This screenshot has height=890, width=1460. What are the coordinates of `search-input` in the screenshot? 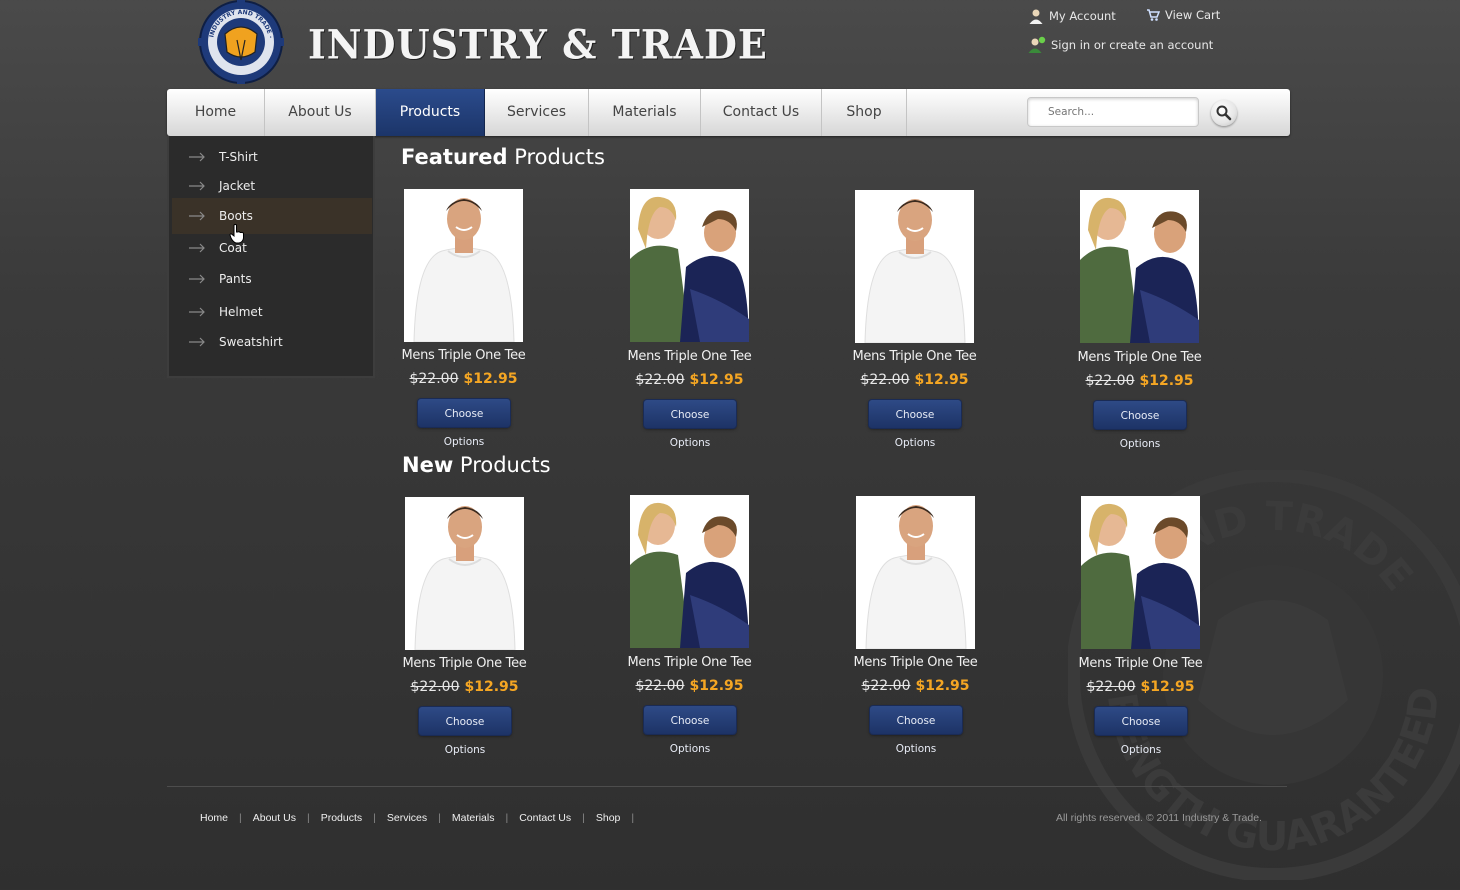 It's located at (1113, 112).